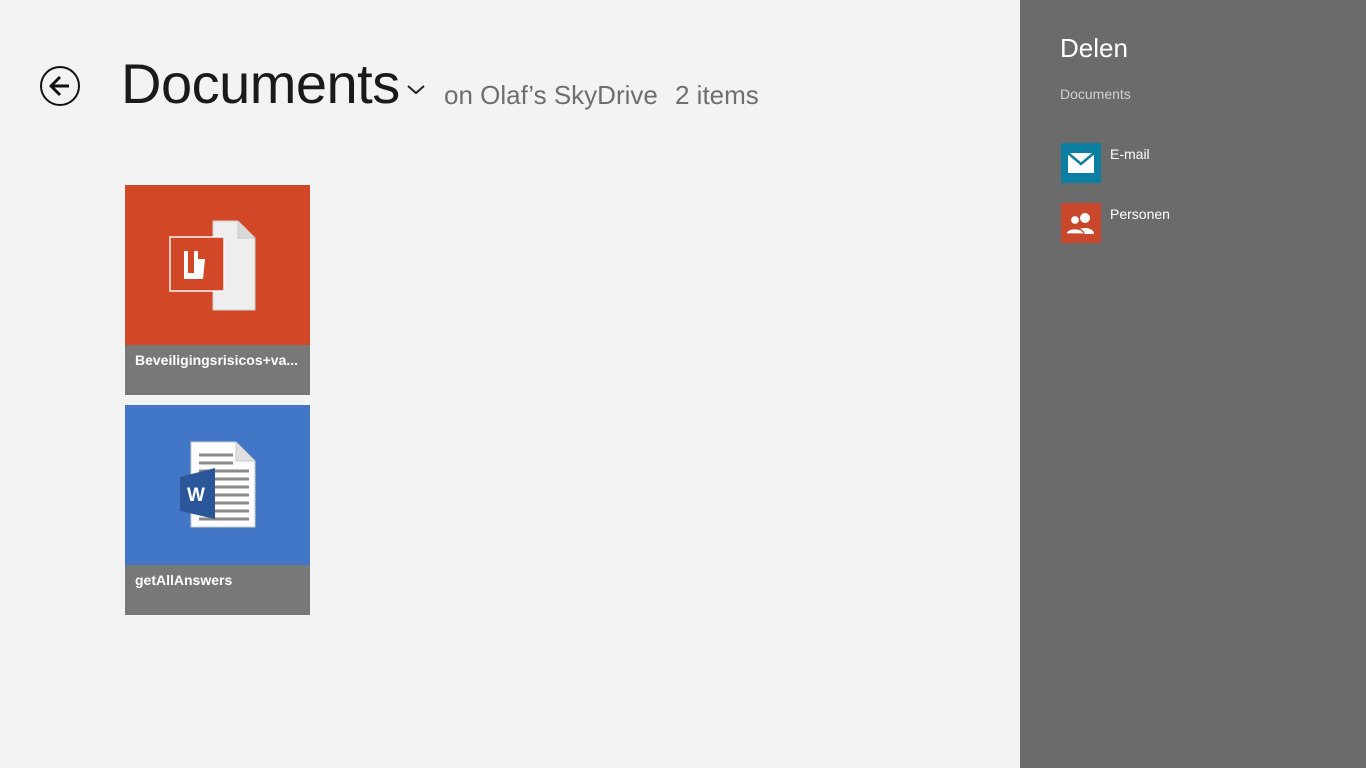 The width and height of the screenshot is (1366, 768). Describe the element at coordinates (260, 83) in the screenshot. I see `page-title: Documents` at that location.